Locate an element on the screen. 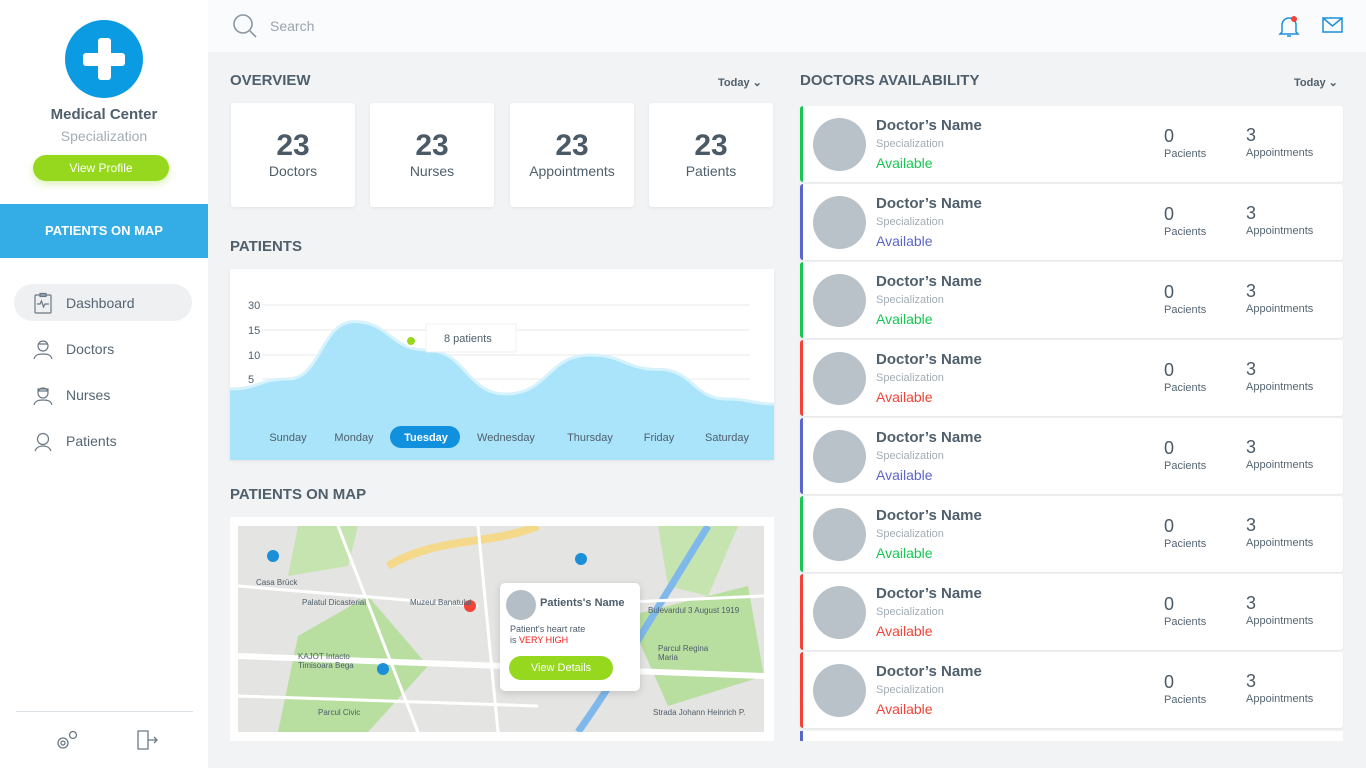  settings-gears-icon is located at coordinates (67, 740).